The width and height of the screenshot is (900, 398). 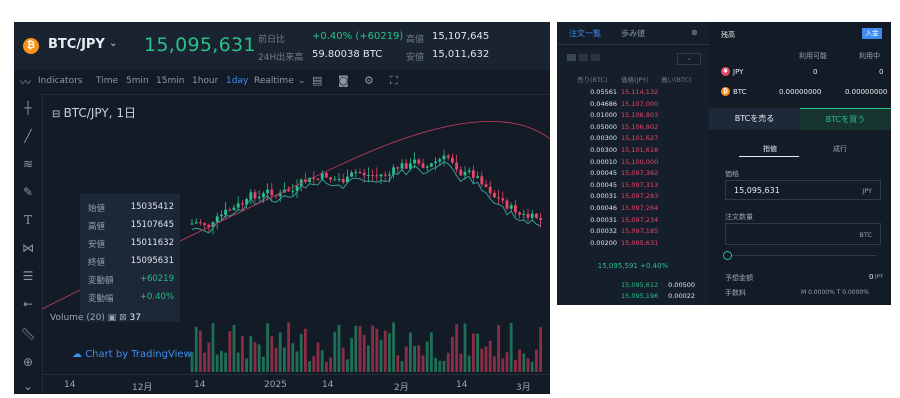 I want to click on back-arrow-icon: ←, so click(x=28, y=304).